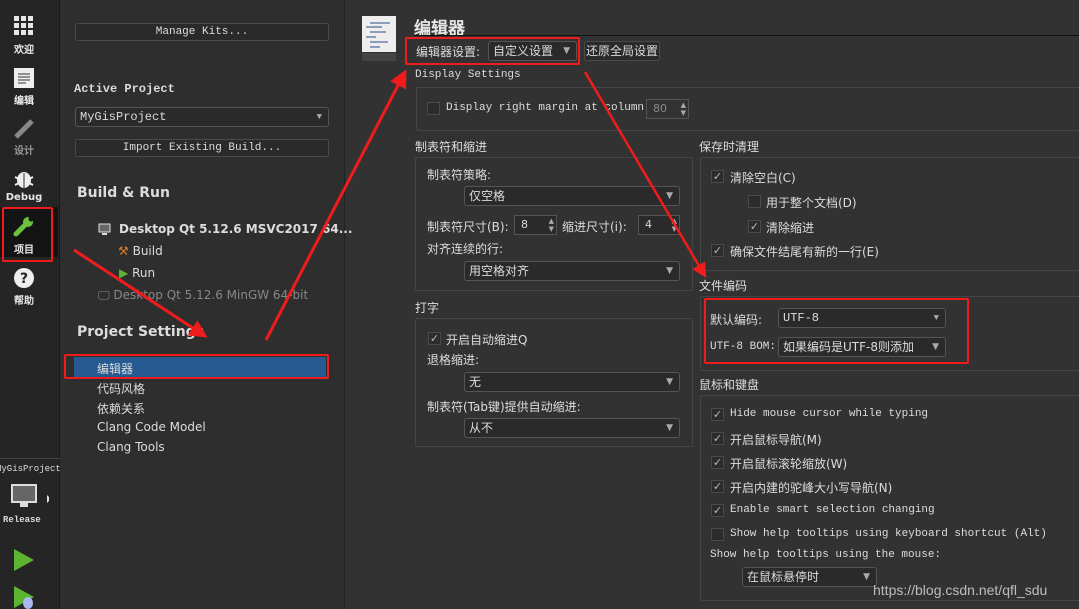 Image resolution: width=1079 pixels, height=609 pixels. What do you see at coordinates (140, 293) in the screenshot?
I see `arrow-to-editor-item` at bounding box center [140, 293].